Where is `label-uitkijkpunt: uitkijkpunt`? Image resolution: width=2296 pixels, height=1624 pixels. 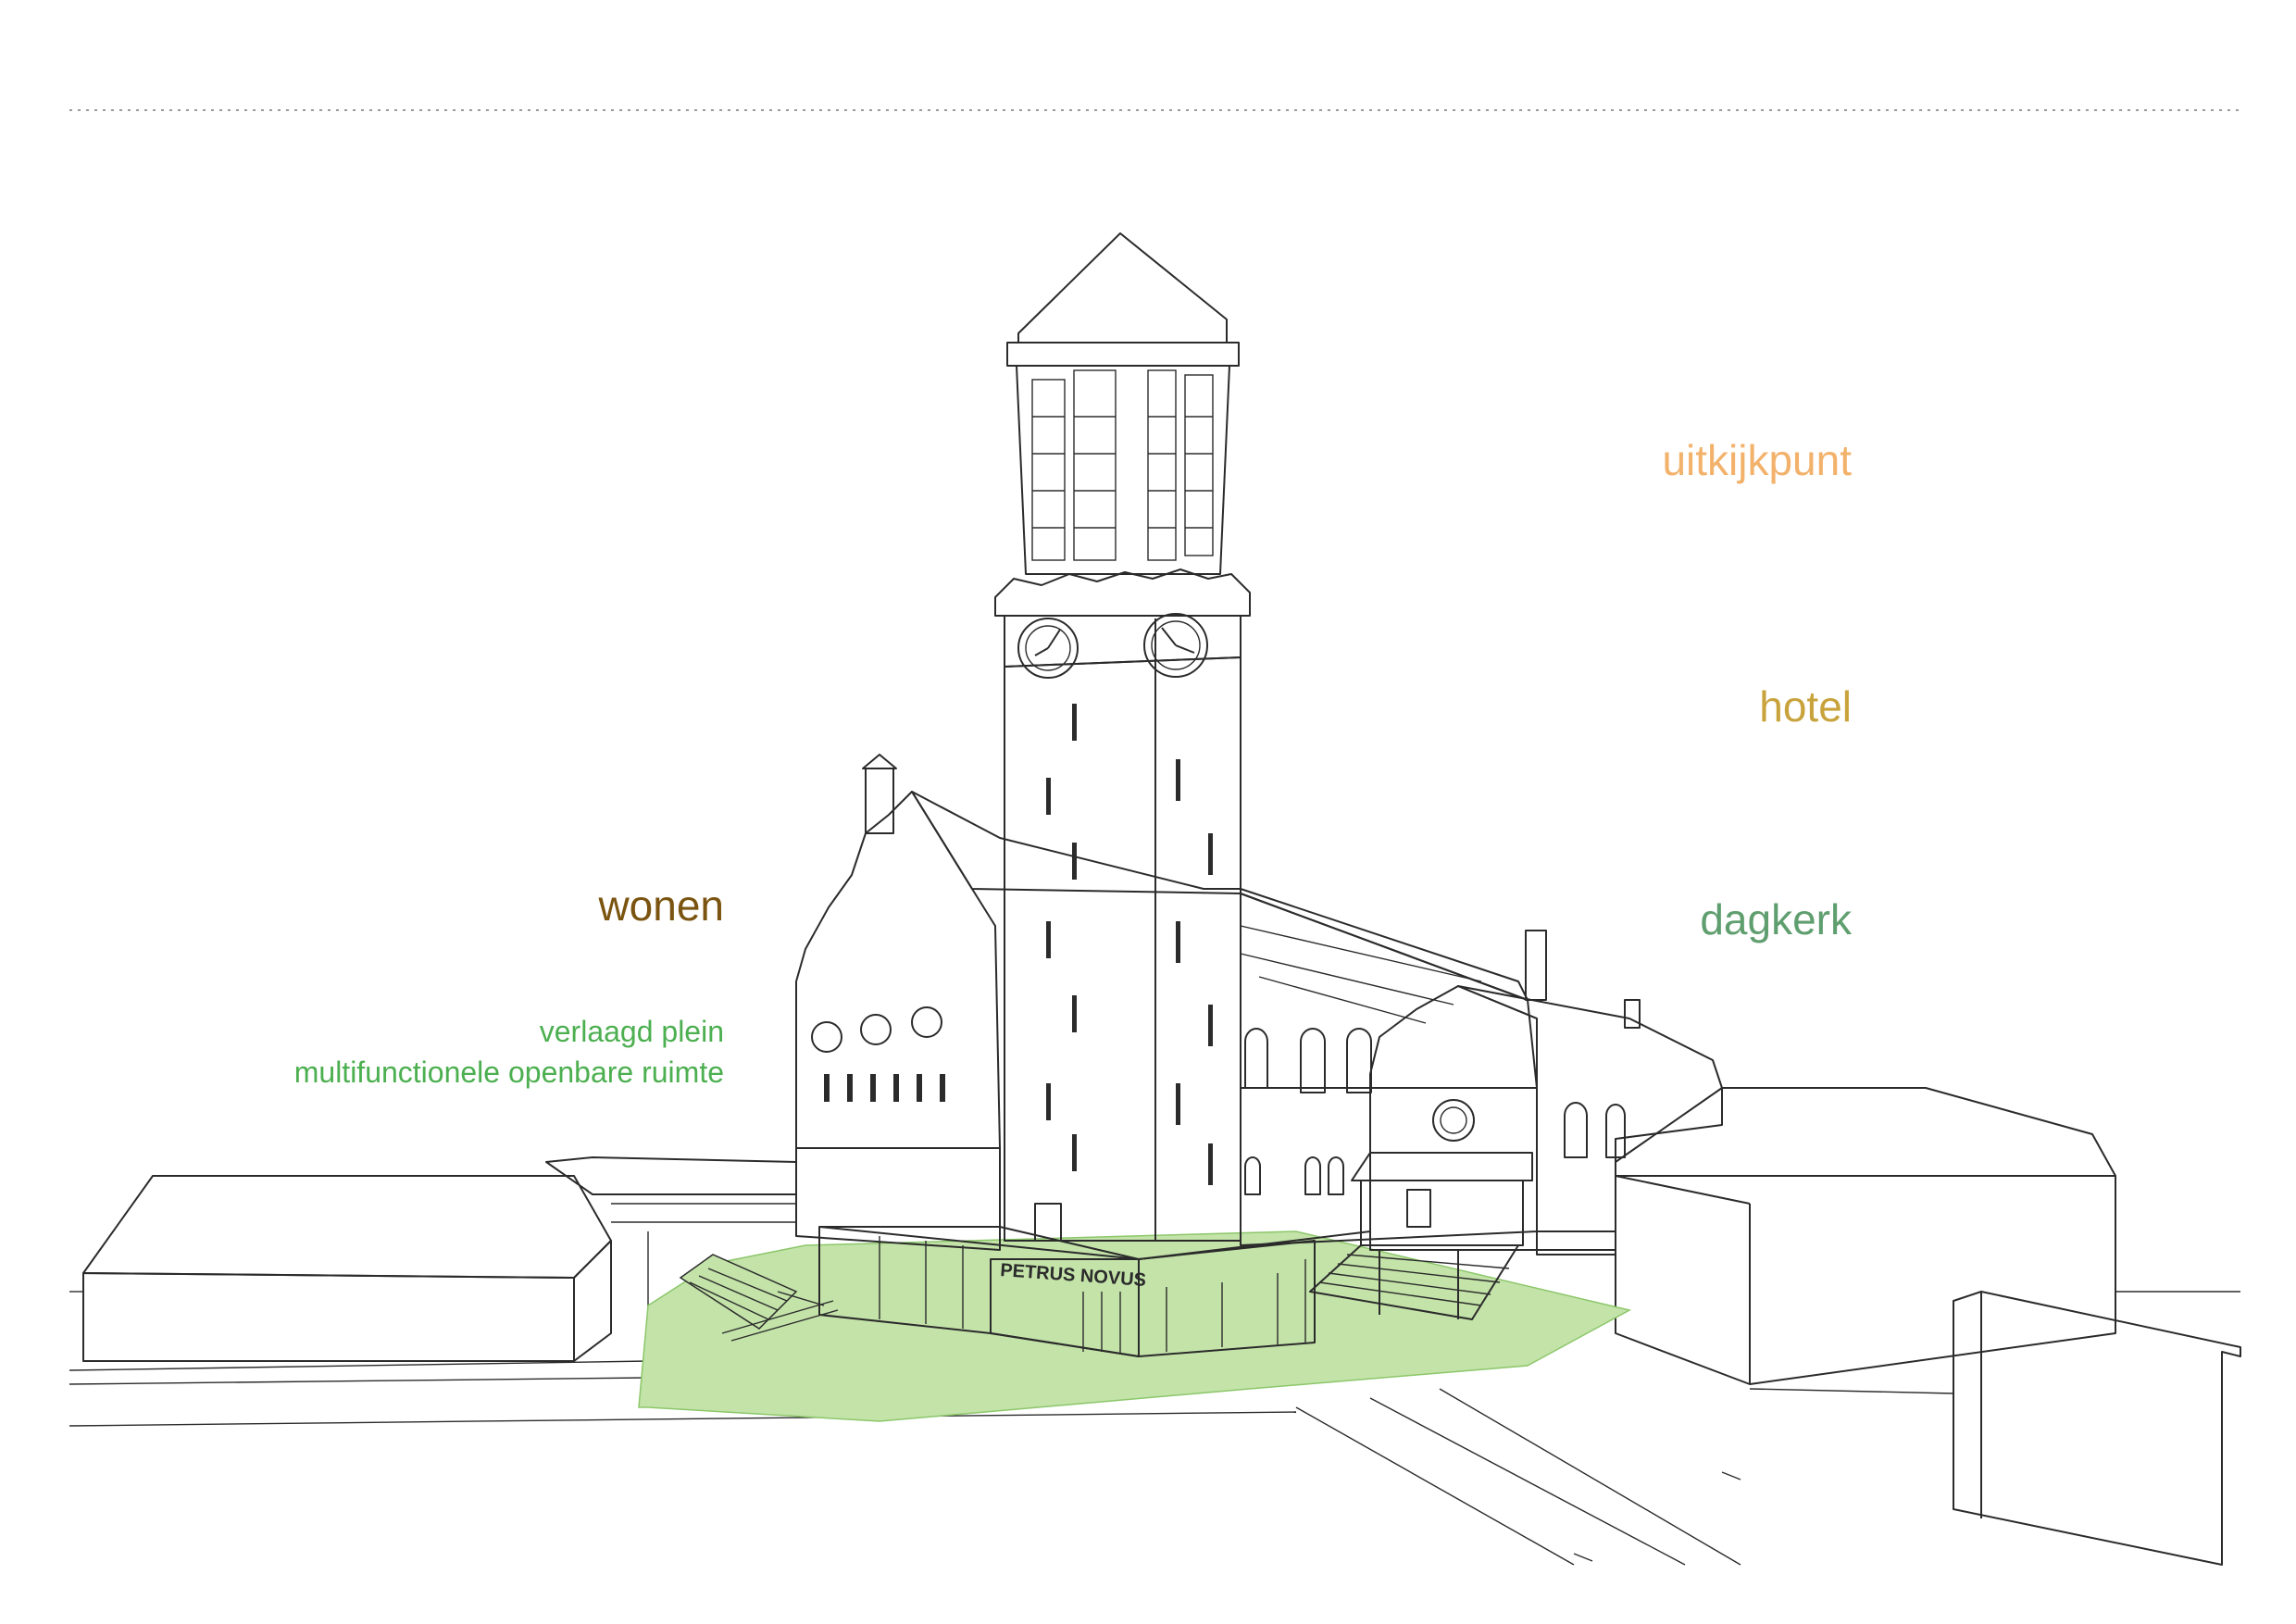
label-uitkijkpunt: uitkijkpunt is located at coordinates (1757, 460).